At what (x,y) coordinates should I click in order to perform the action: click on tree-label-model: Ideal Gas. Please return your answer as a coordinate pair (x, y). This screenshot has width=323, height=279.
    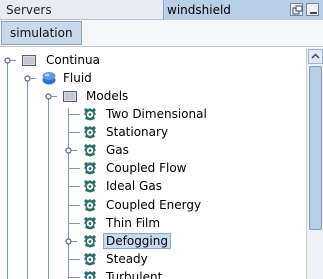
    Looking at the image, I should click on (134, 186).